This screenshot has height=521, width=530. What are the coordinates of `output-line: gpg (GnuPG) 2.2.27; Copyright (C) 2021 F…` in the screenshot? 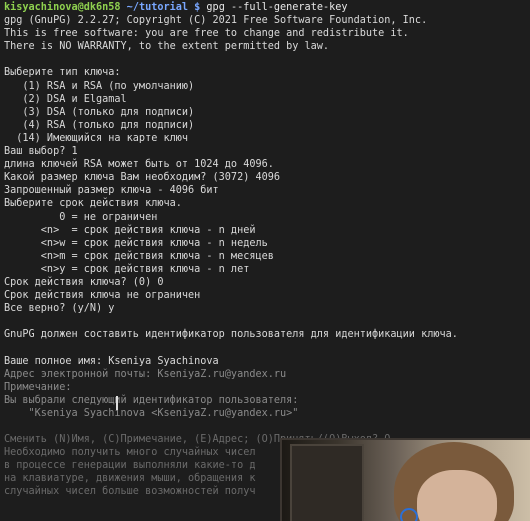 It's located at (216, 21).